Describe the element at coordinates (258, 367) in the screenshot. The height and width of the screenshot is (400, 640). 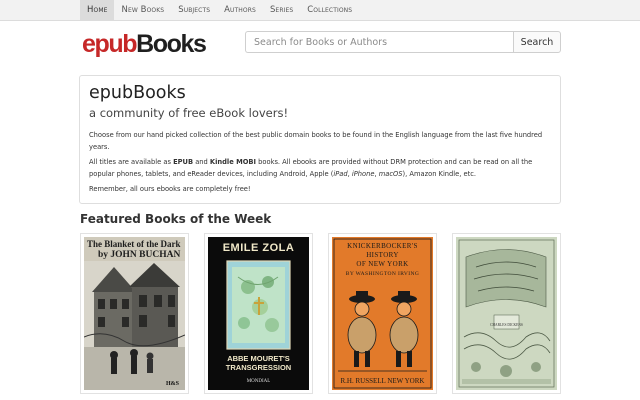
I see `cover-title-line2: TRANSGRESSION` at that location.